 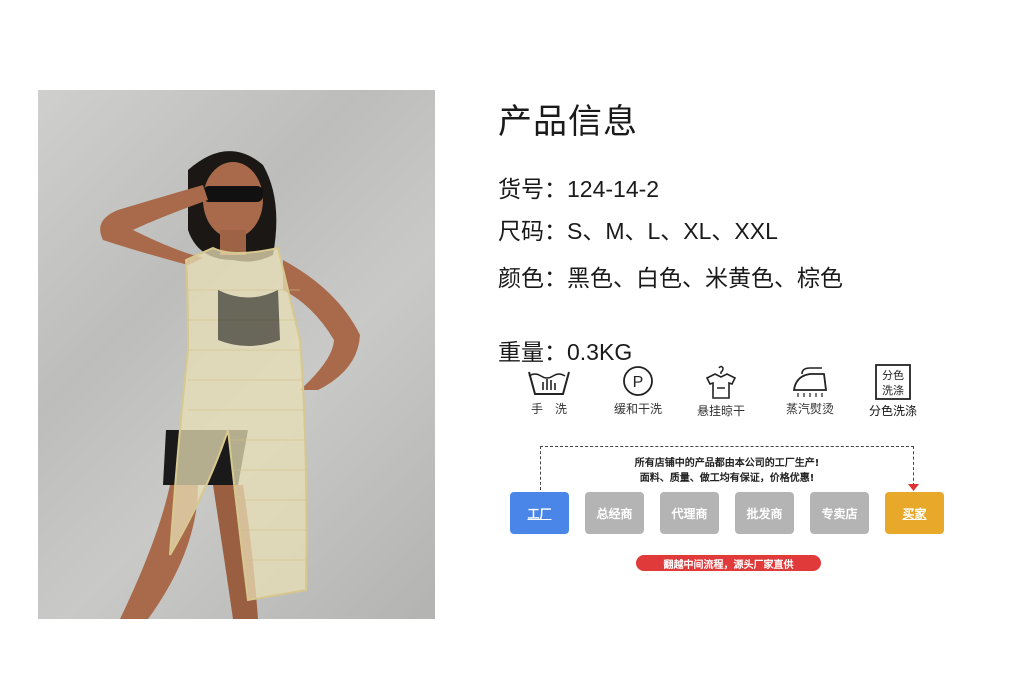 I want to click on care-steam-iron: 蒸汽熨烫, so click(x=810, y=390).